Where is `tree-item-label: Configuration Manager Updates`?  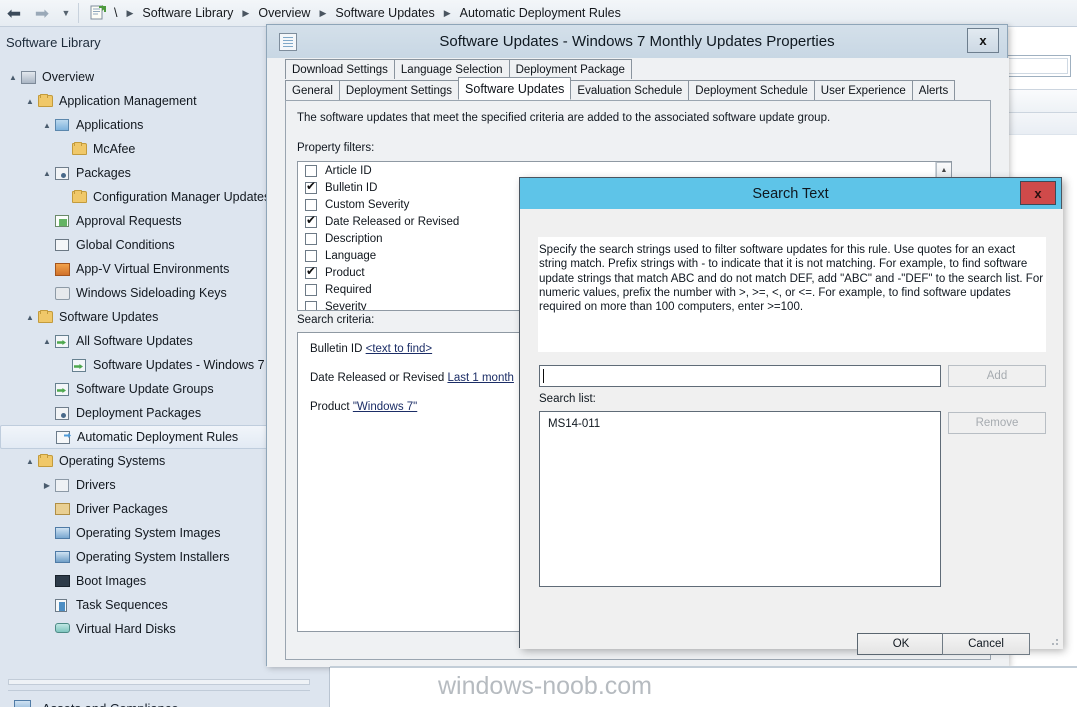
tree-item-label: Configuration Manager Updates is located at coordinates (182, 197).